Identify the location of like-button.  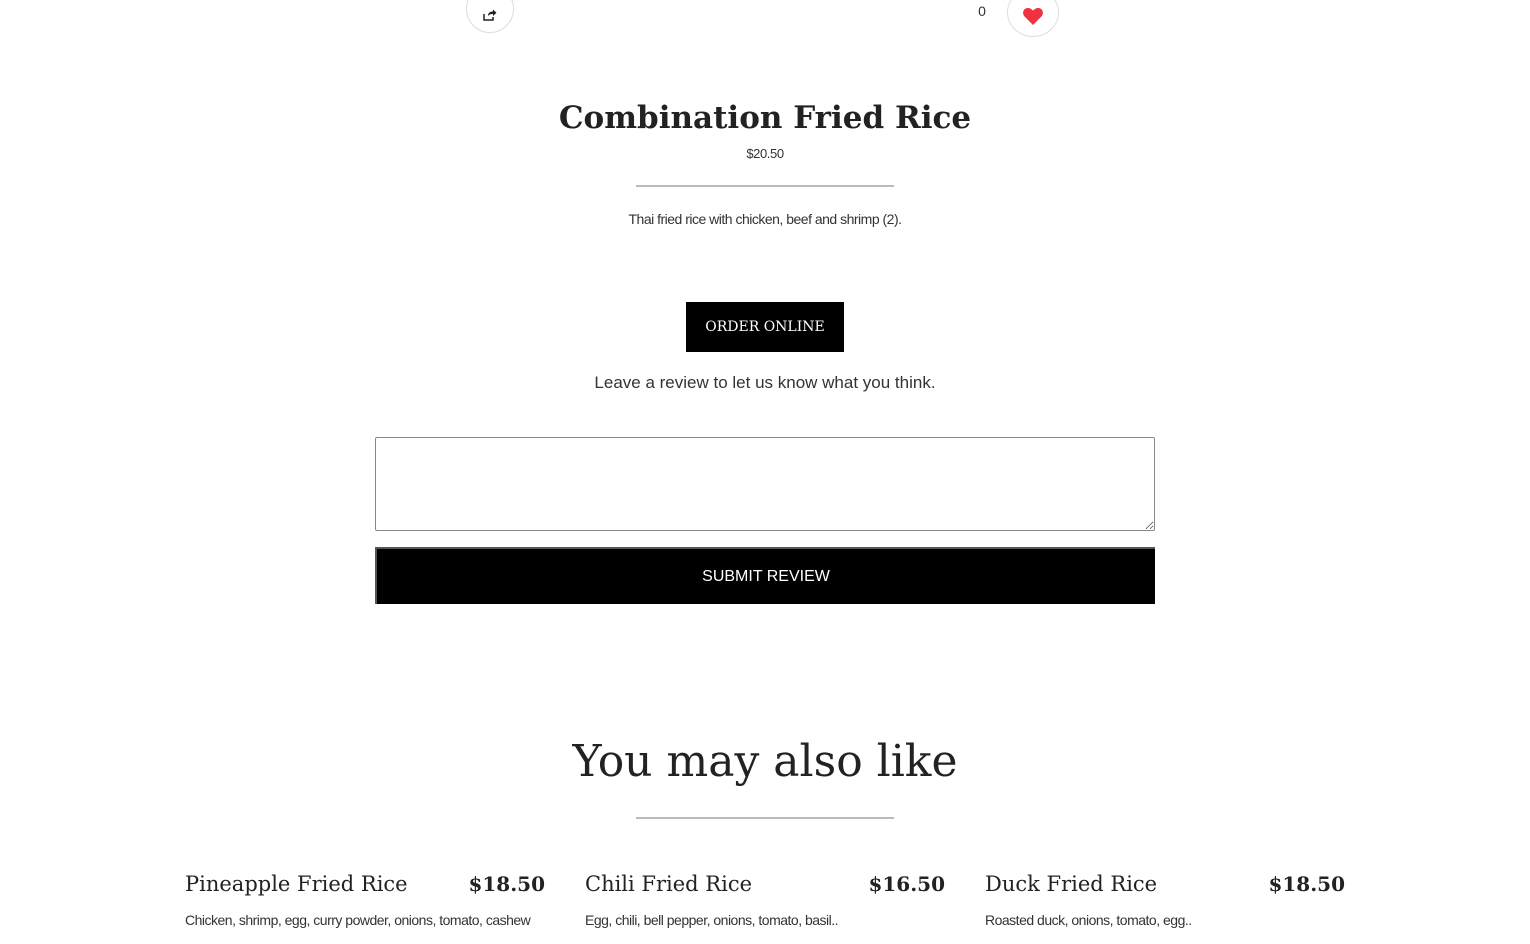
(1033, 18).